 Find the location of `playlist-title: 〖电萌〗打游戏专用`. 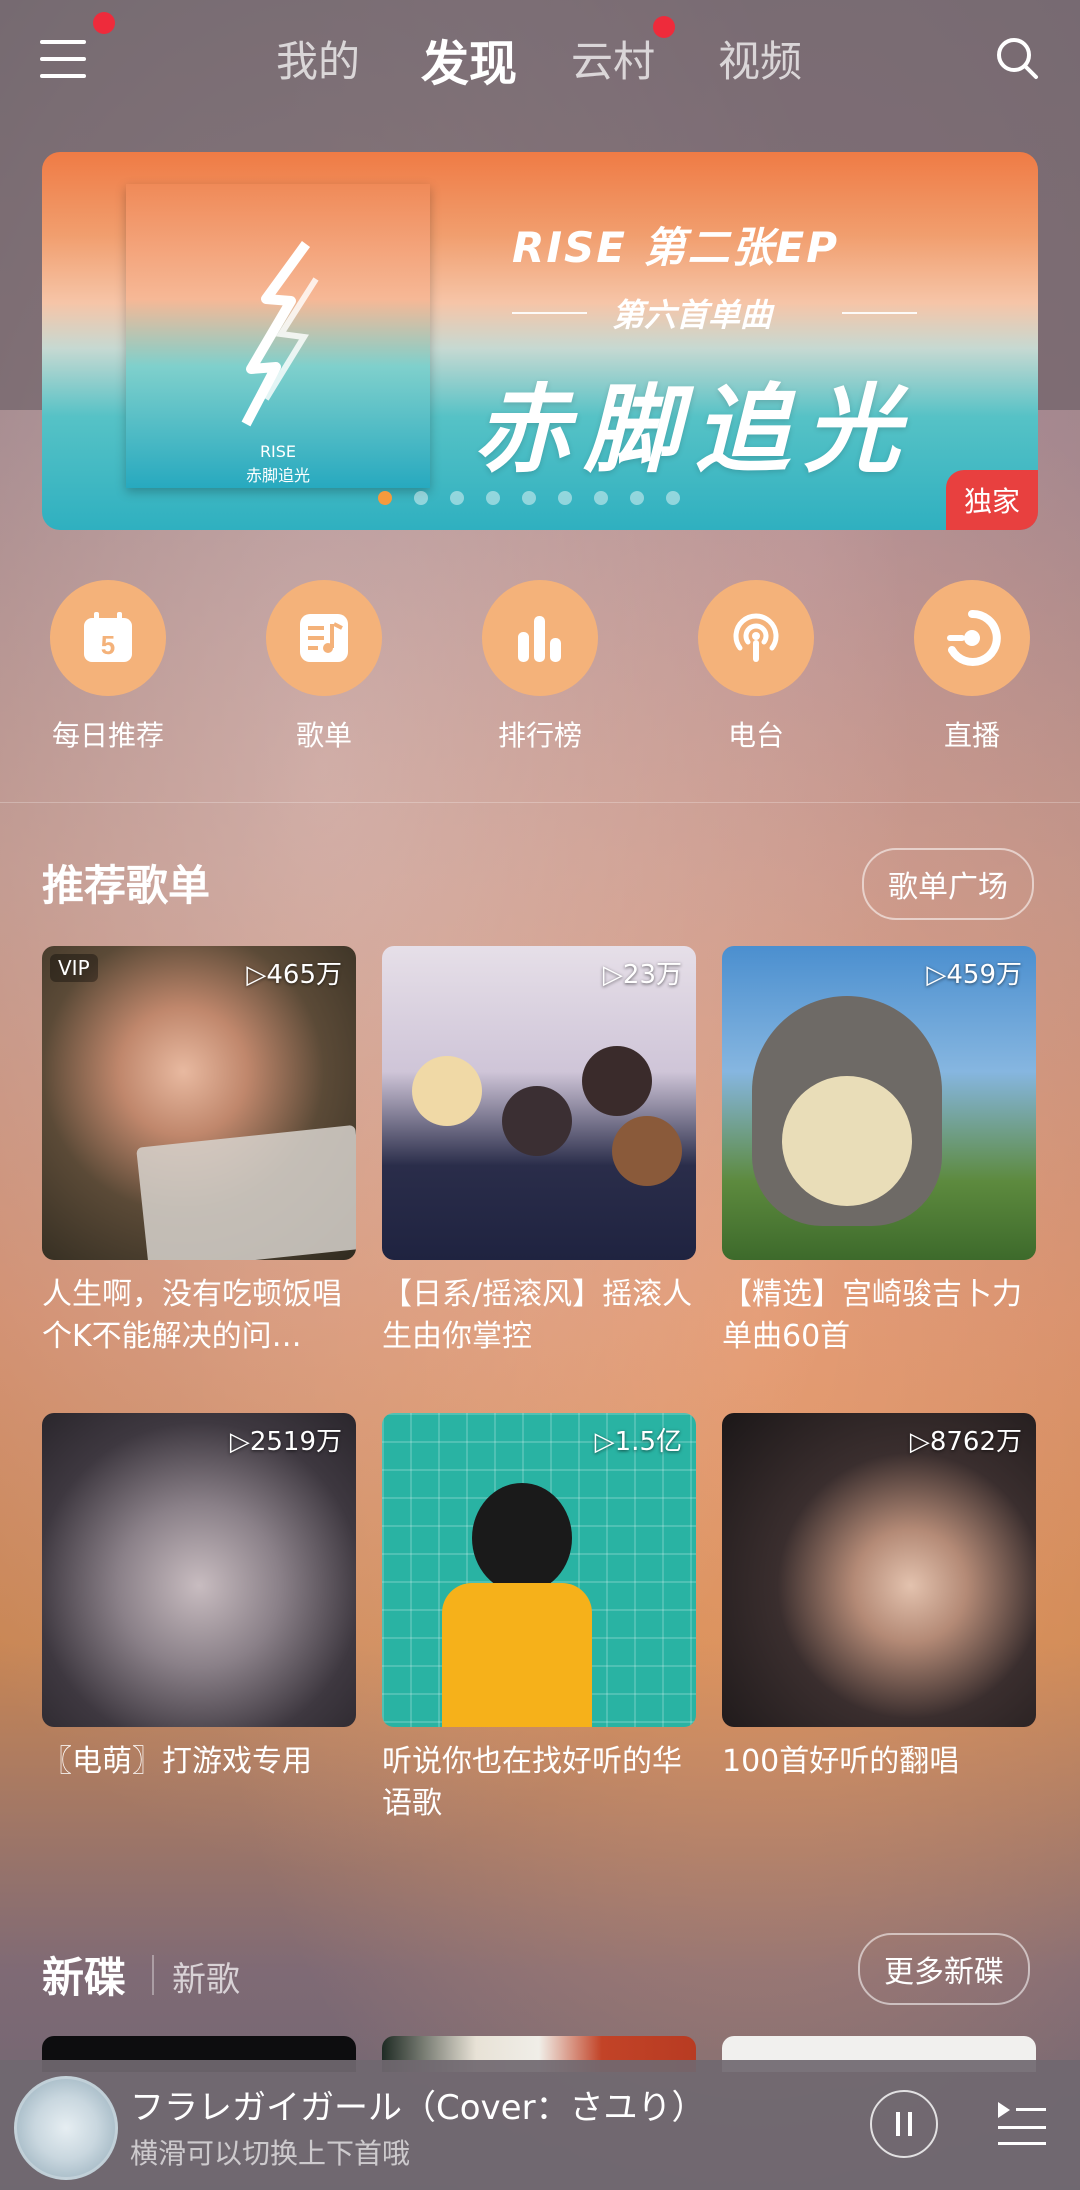

playlist-title: 〖电萌〗打游戏专用 is located at coordinates (177, 1761).